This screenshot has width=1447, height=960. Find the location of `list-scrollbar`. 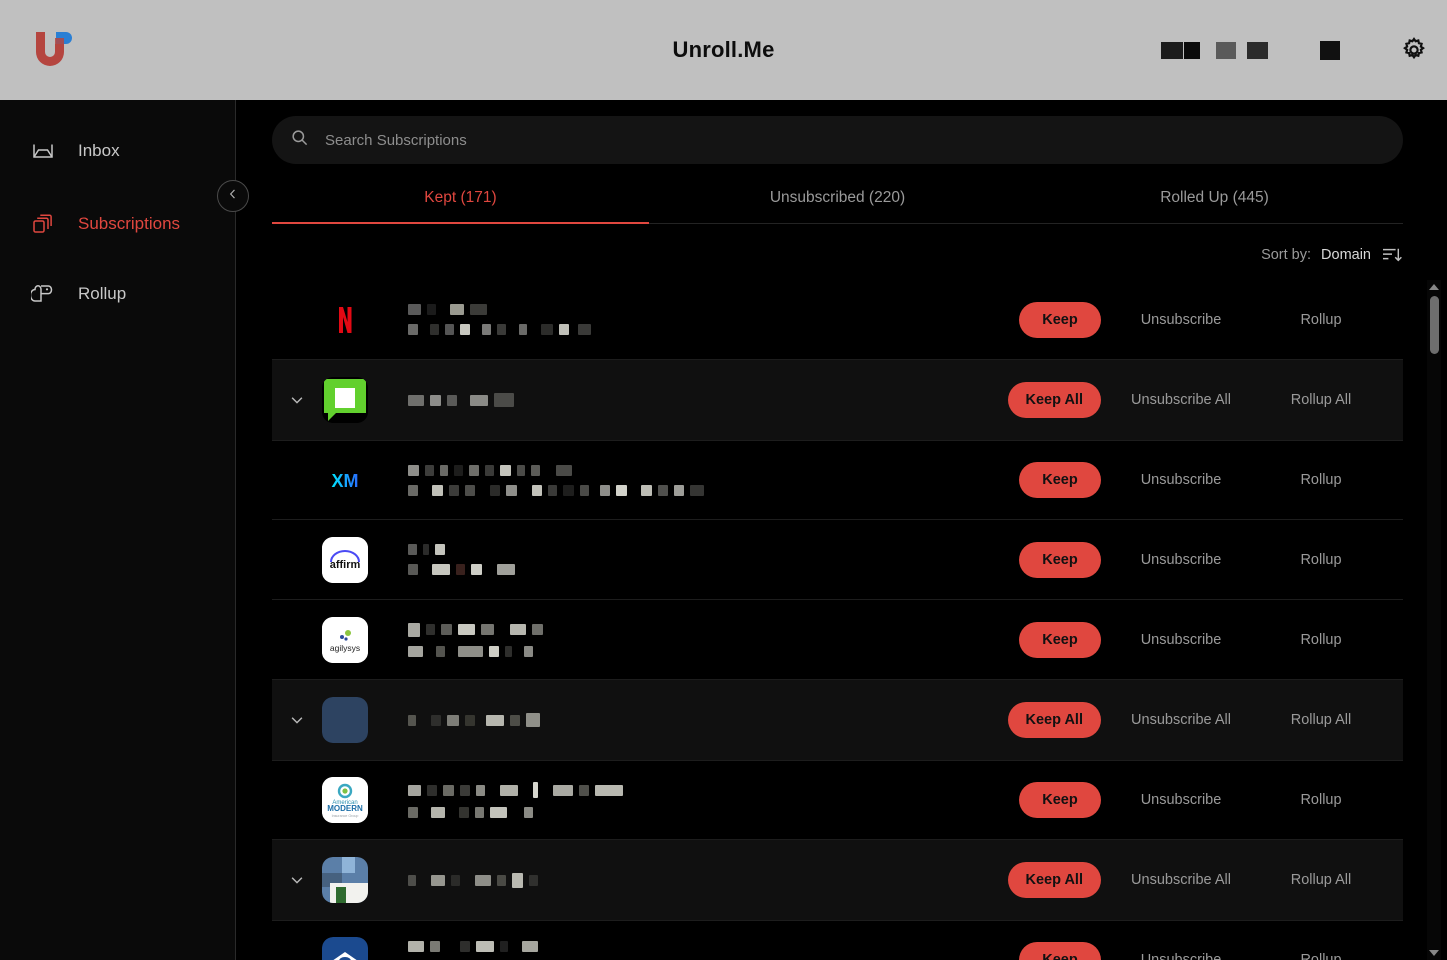

list-scrollbar is located at coordinates (1434, 620).